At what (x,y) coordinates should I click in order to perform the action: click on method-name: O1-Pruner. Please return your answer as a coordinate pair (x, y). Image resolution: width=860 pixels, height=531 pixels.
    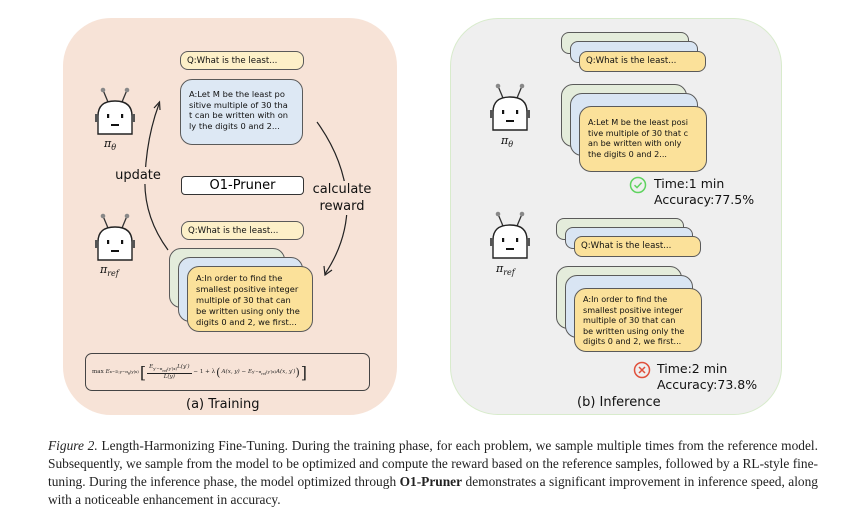
    Looking at the image, I should click on (431, 481).